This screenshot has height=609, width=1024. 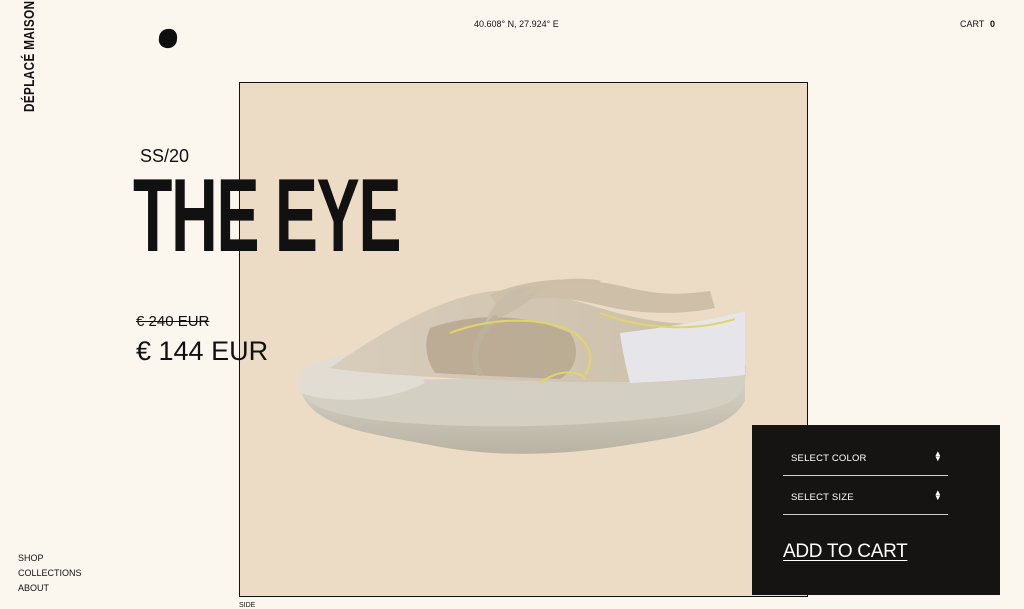 What do you see at coordinates (202, 351) in the screenshot?
I see `sale-price: € 144 EUR` at bounding box center [202, 351].